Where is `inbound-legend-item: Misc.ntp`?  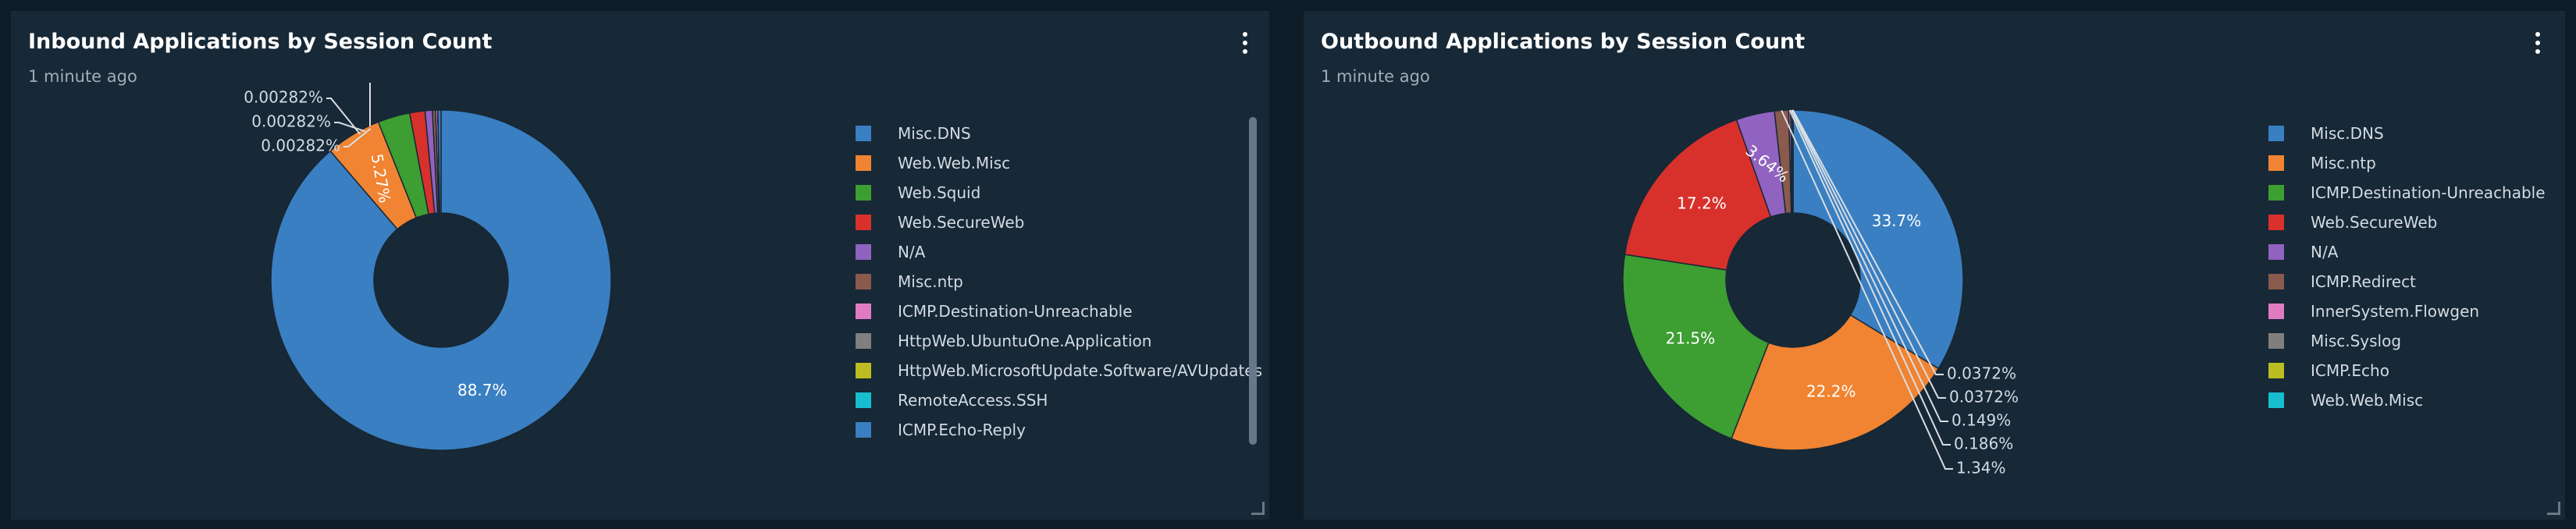 inbound-legend-item: Misc.ntp is located at coordinates (1059, 281).